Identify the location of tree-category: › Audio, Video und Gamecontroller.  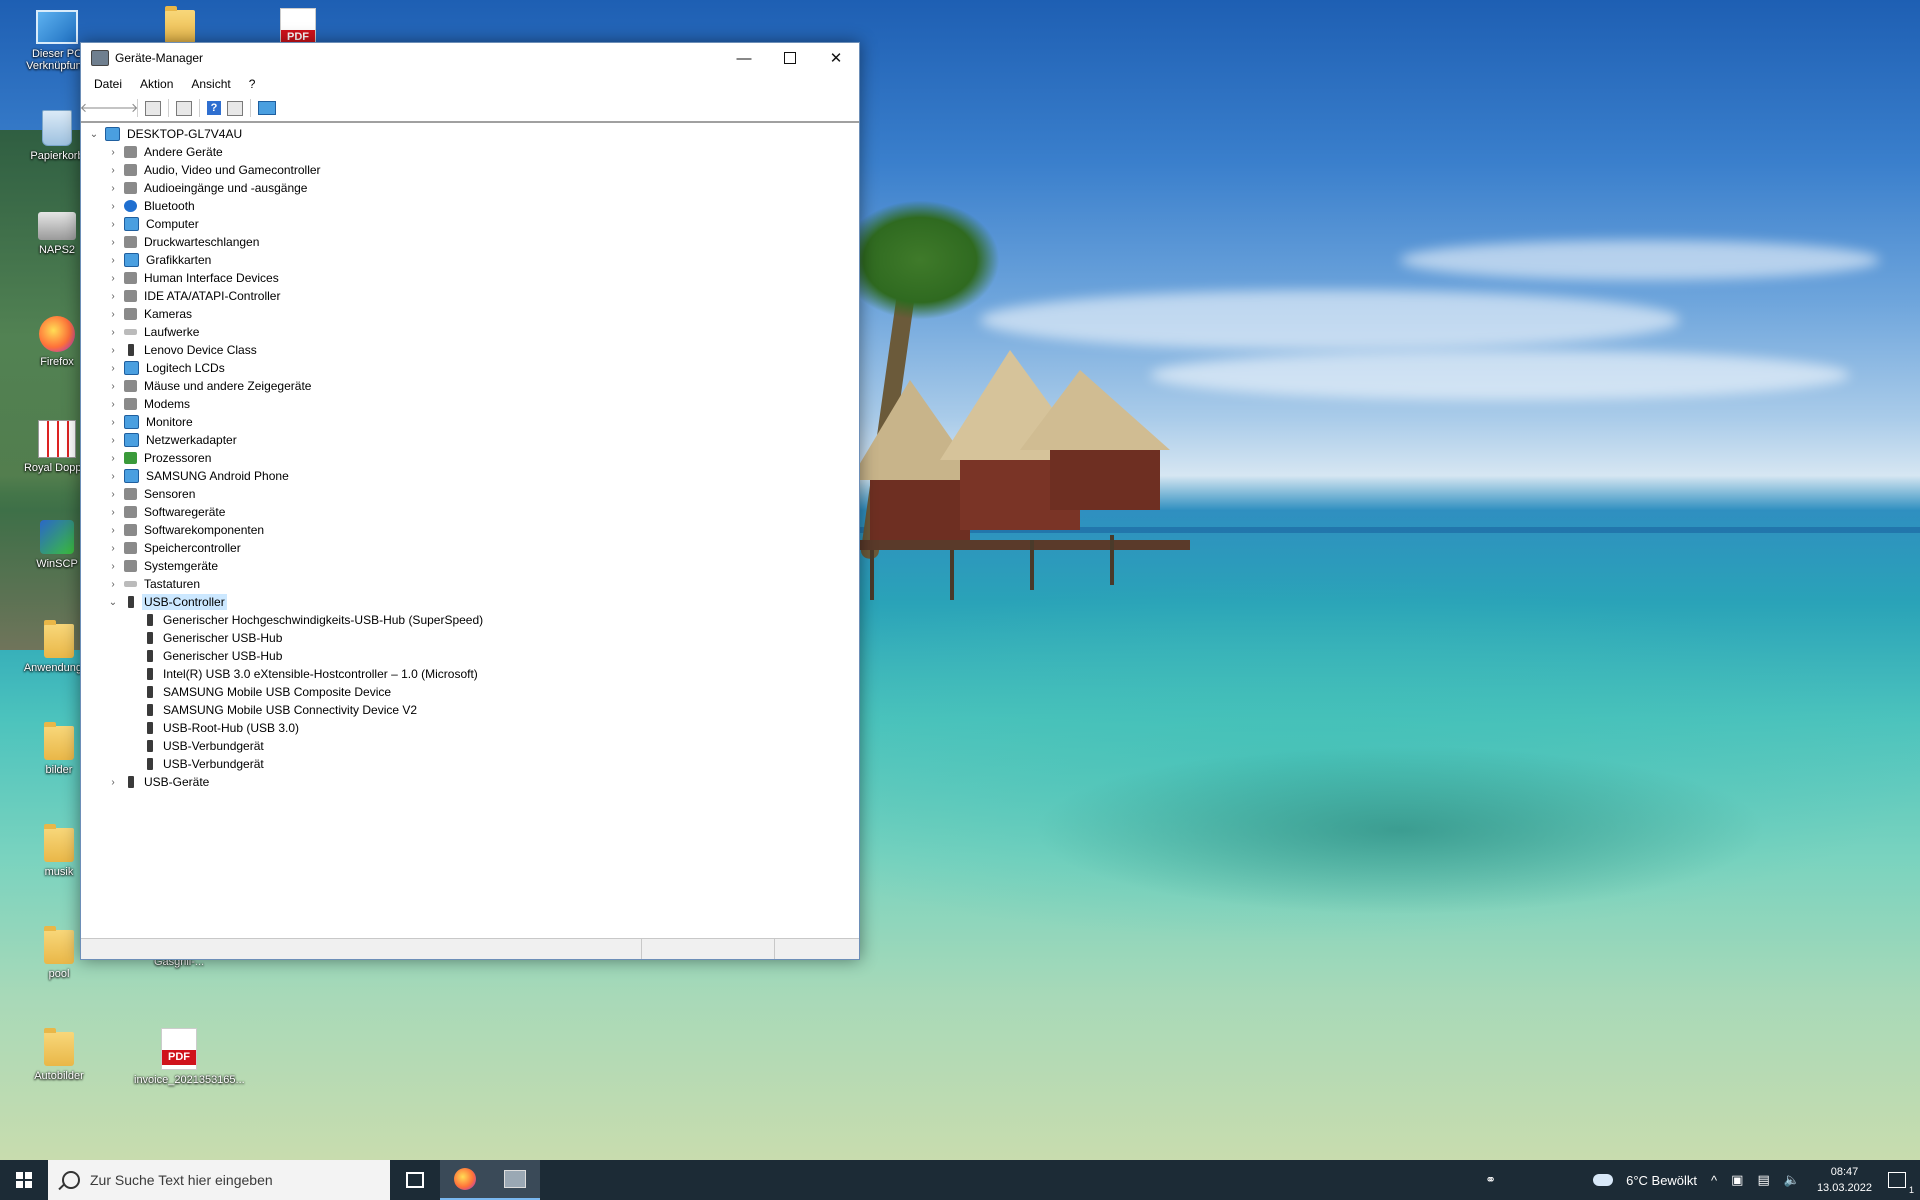
(470, 170).